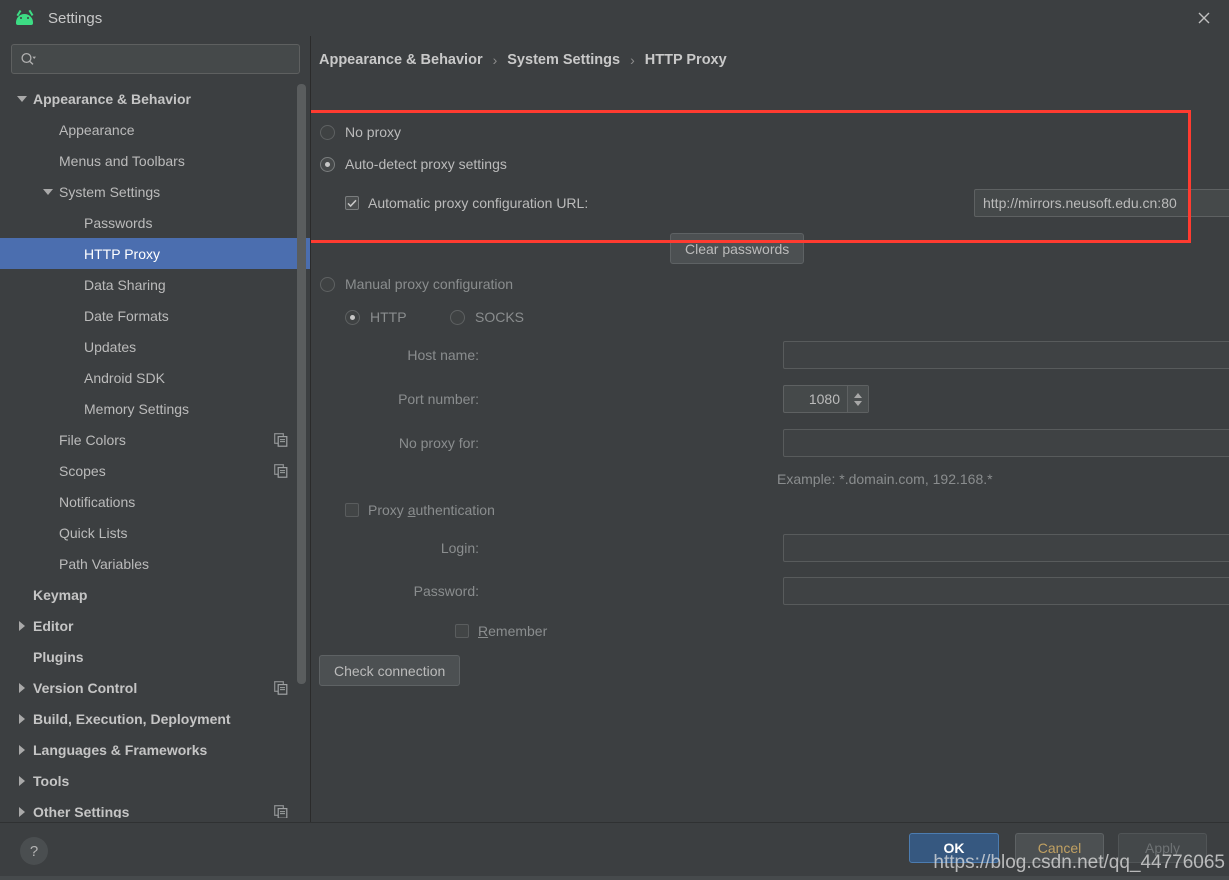  I want to click on auto-detect-radio, so click(327, 164).